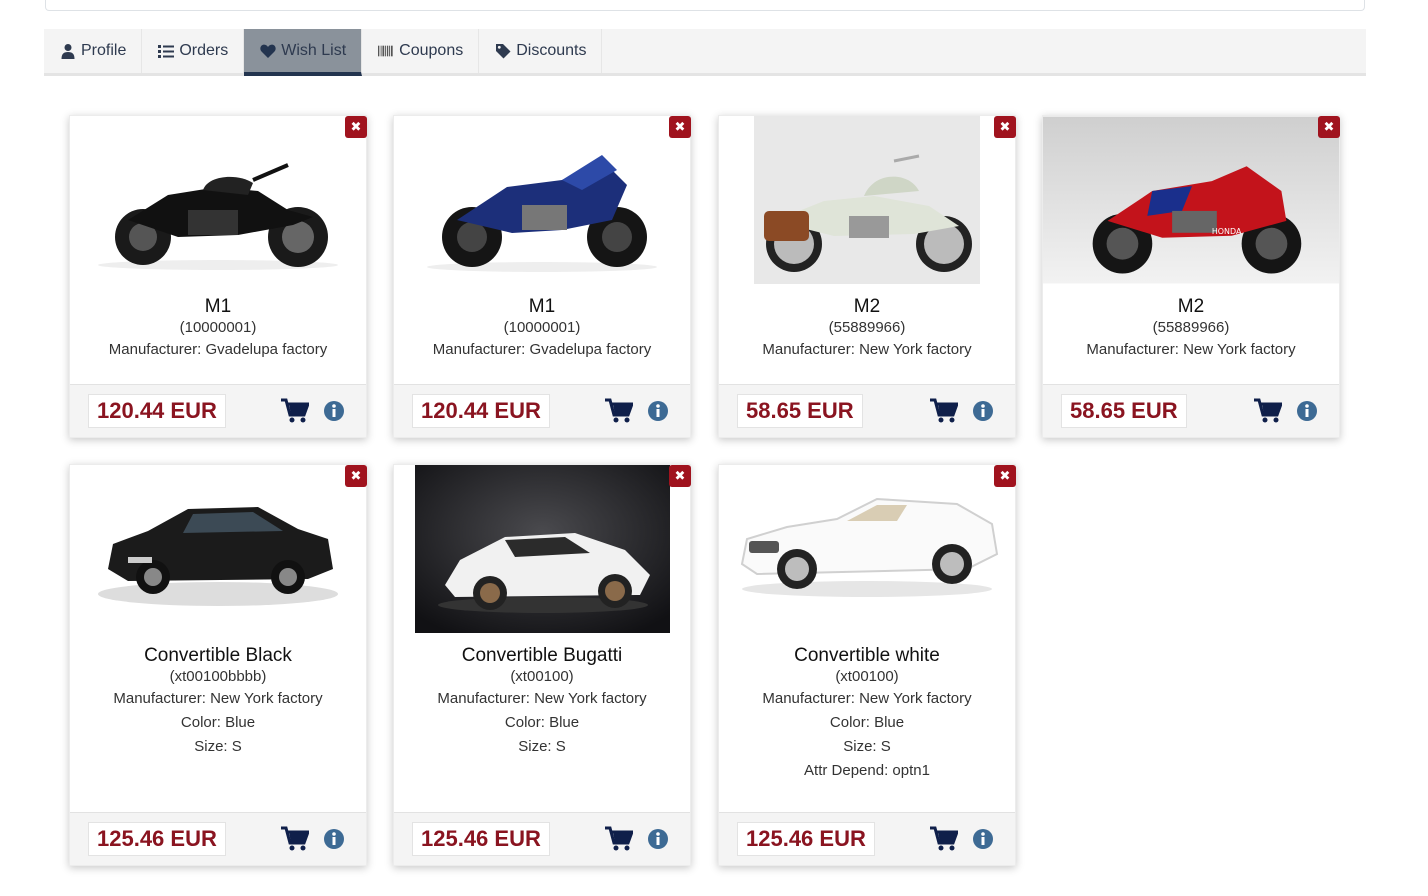 The image size is (1428, 896). I want to click on user-icon, so click(68, 51).